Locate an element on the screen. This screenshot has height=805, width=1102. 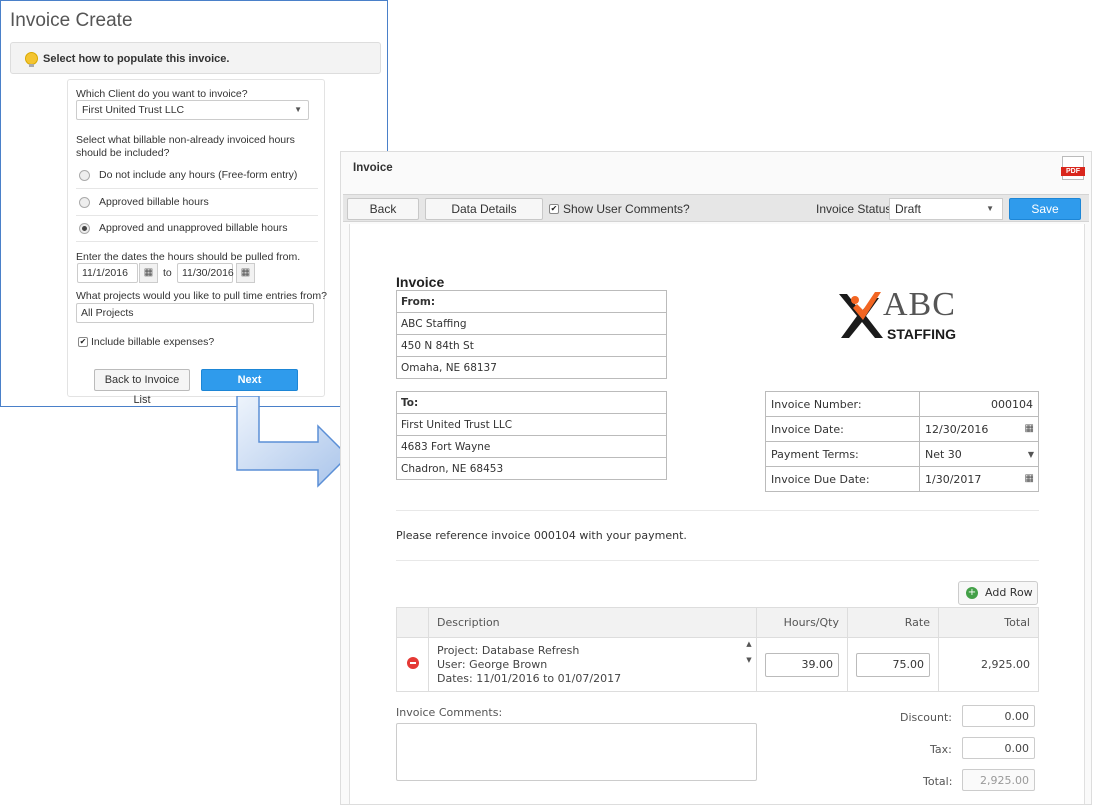
invoice-window-title: Invoice is located at coordinates (373, 168).